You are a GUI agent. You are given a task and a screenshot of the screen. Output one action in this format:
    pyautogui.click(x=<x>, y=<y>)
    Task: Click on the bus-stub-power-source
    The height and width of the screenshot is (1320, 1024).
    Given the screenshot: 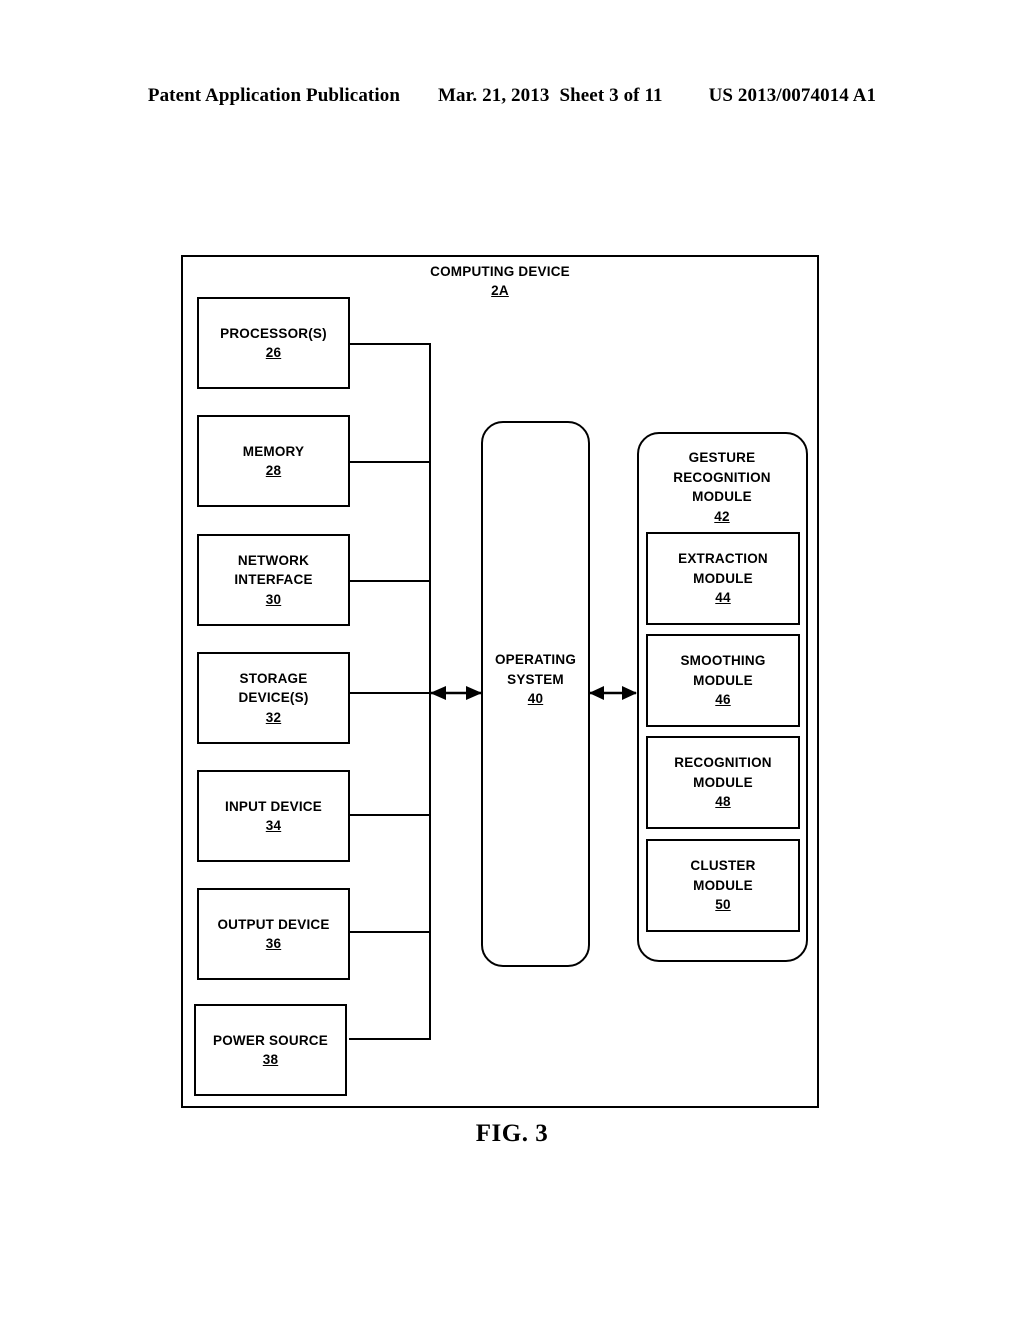 What is the action you would take?
    pyautogui.click(x=390, y=1039)
    